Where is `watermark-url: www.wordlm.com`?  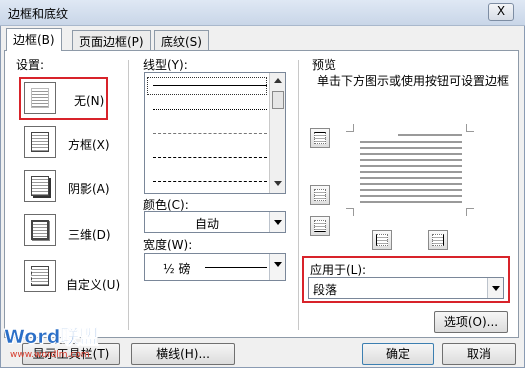
watermark-url: www.wordlm.com is located at coordinates (50, 355).